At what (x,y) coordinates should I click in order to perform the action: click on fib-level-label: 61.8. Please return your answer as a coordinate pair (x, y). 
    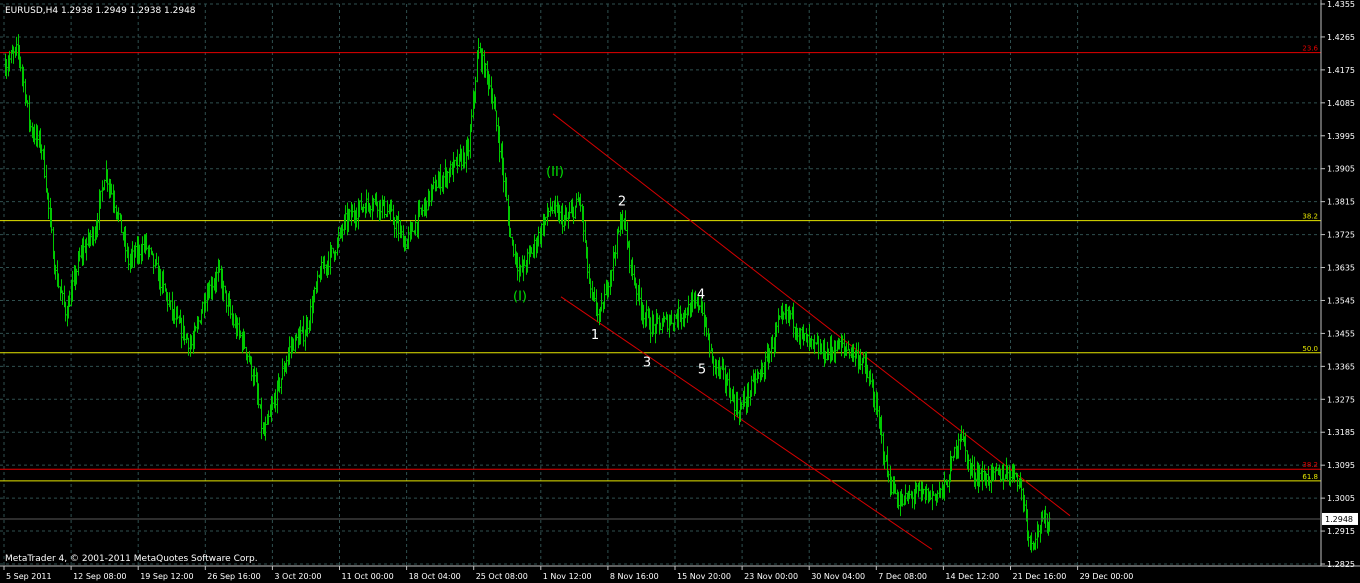
    Looking at the image, I should click on (1310, 477).